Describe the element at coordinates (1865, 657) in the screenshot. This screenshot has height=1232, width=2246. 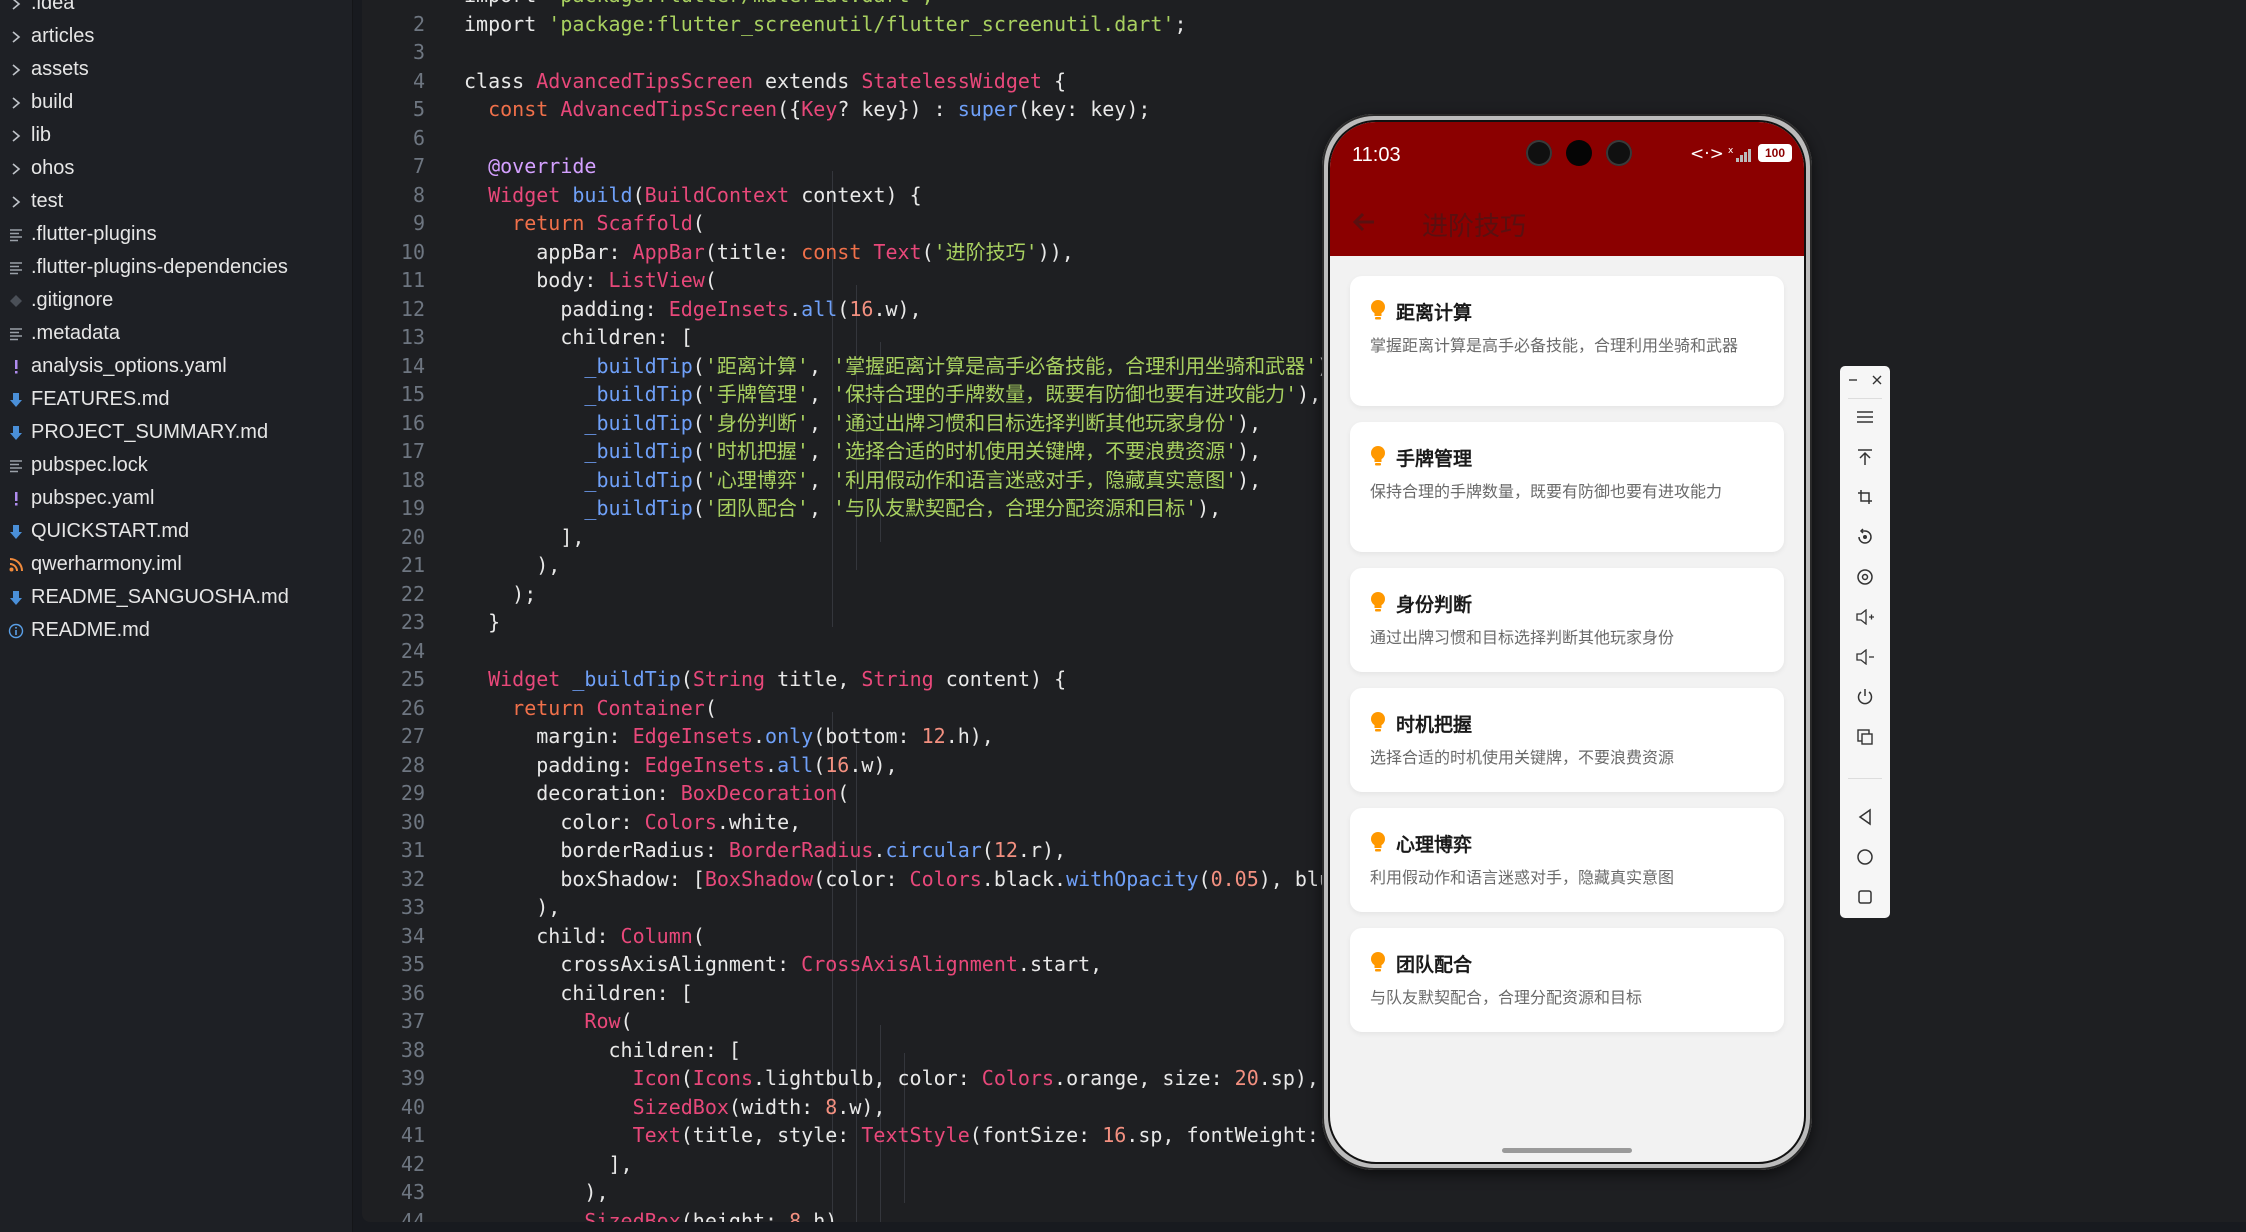
I see `volume-down-icon` at that location.